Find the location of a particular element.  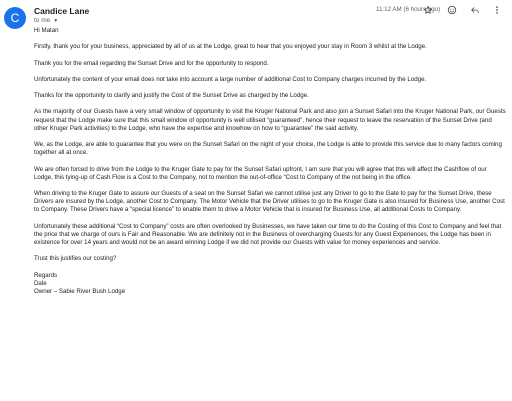

signature-name: Dale is located at coordinates (40, 283).